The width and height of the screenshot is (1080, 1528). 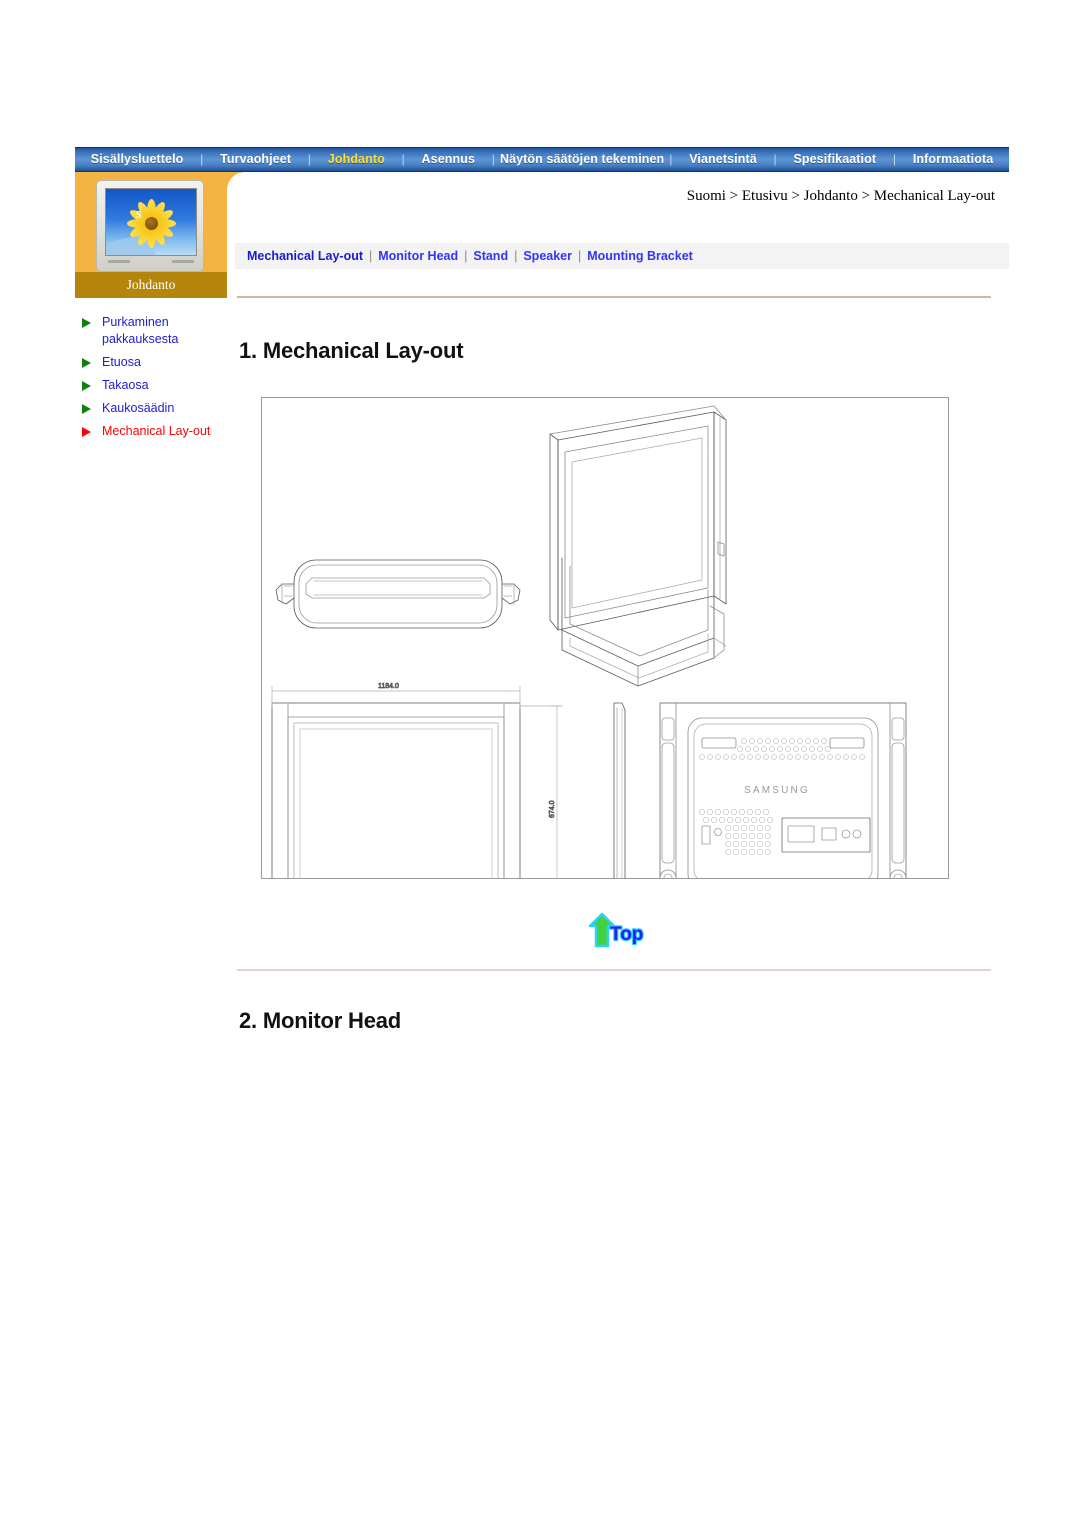 I want to click on top-button-icon: Top, so click(x=616, y=930).